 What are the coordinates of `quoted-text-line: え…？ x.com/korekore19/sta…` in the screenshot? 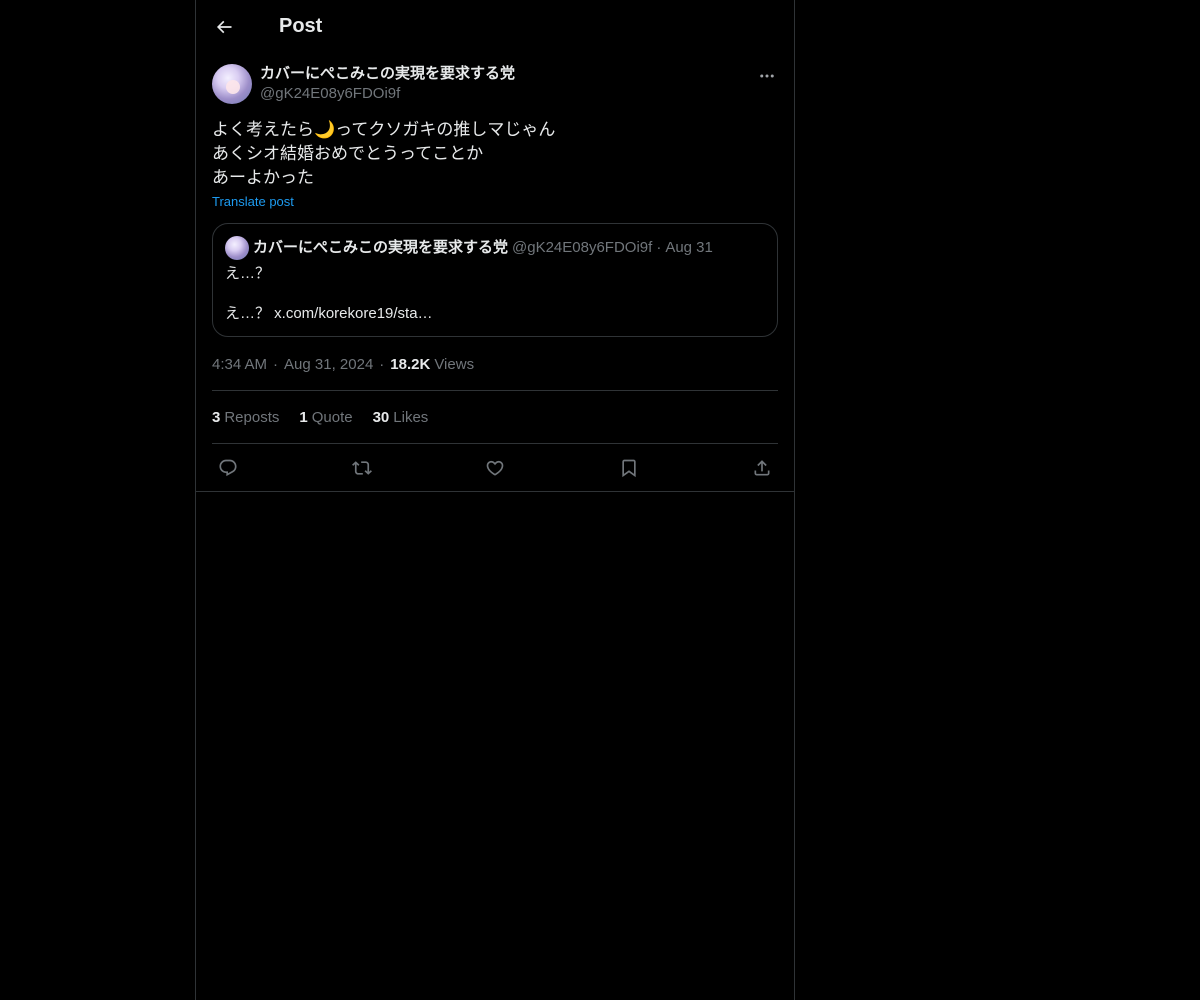 It's located at (329, 313).